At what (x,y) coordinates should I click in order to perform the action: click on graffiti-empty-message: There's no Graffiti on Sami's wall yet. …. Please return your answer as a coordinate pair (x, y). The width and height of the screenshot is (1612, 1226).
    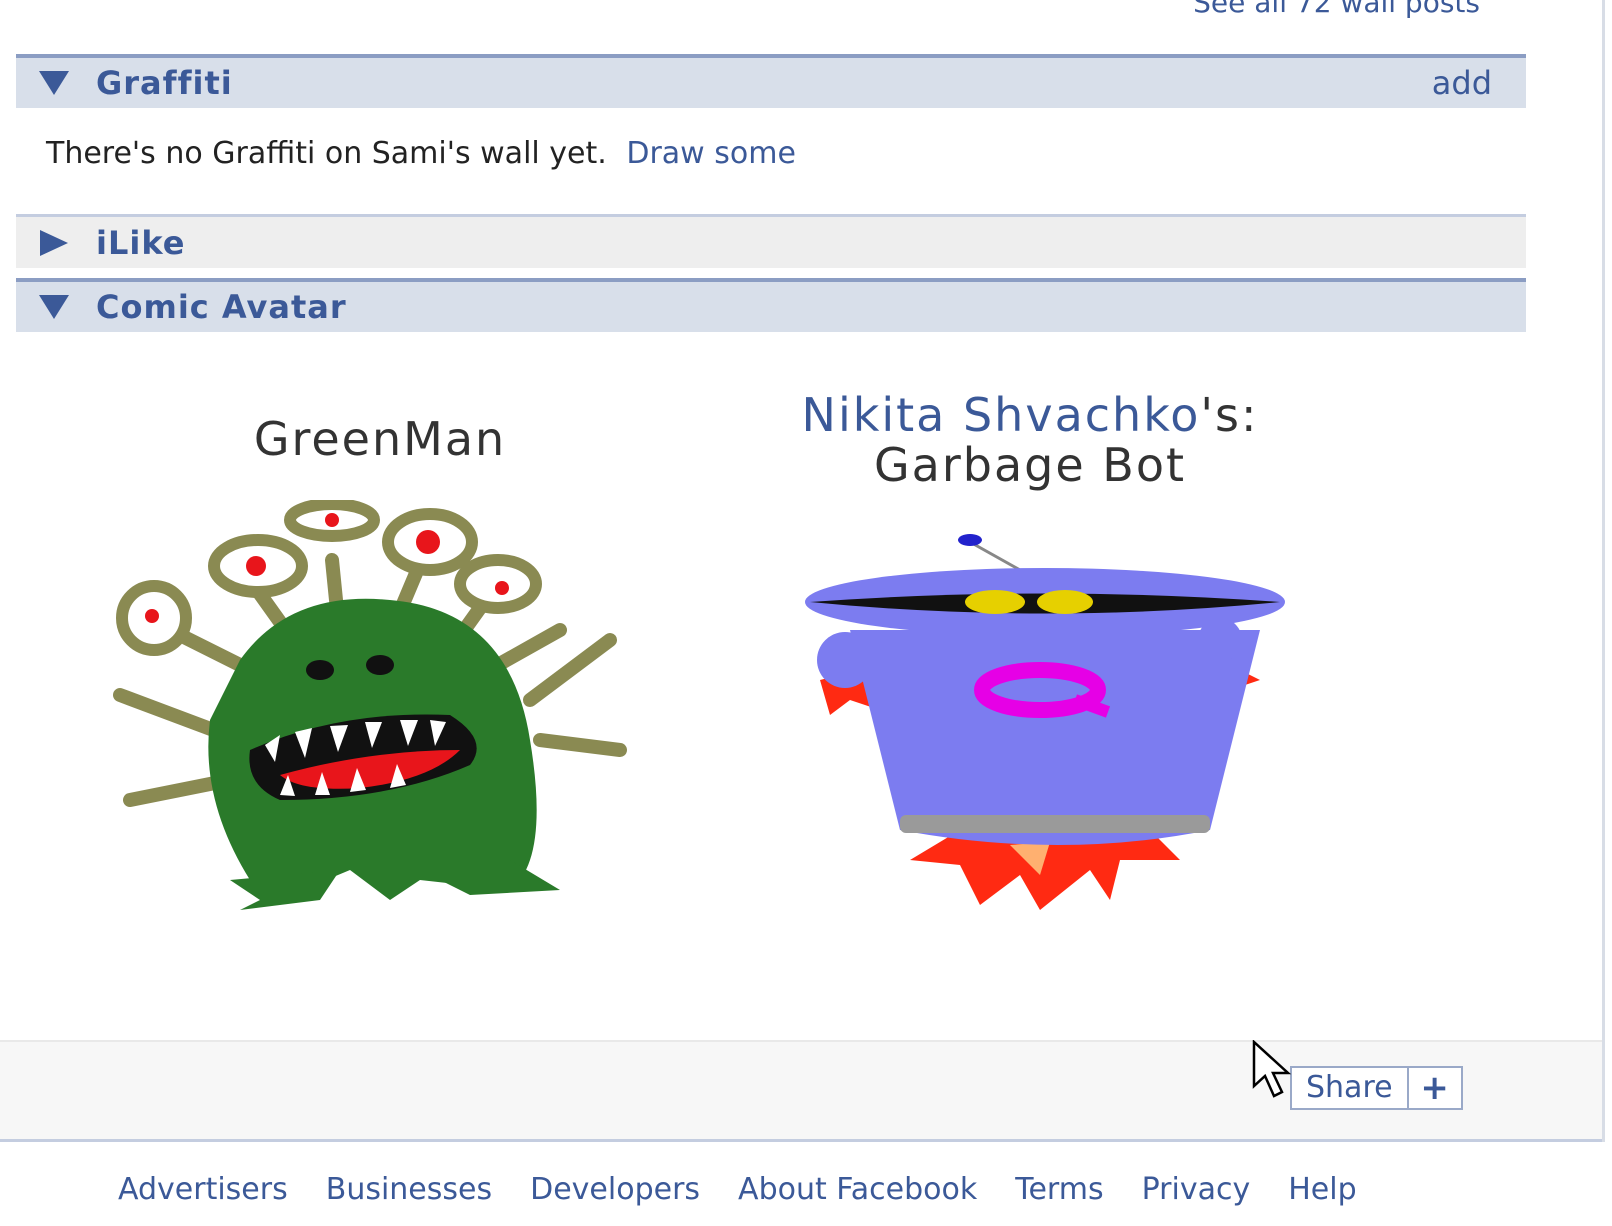
    Looking at the image, I should click on (421, 153).